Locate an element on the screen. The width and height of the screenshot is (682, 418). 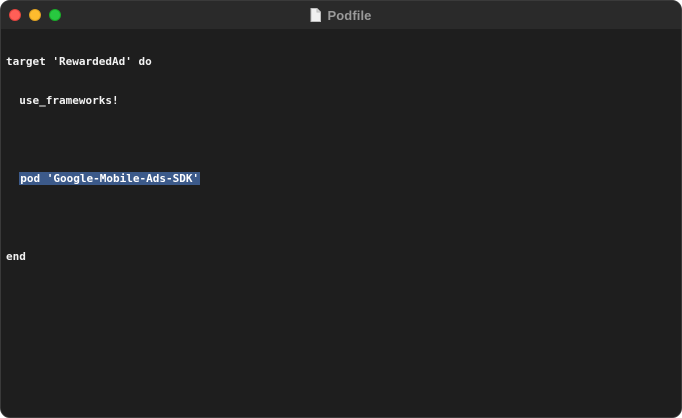
minimize-button is located at coordinates (35, 15).